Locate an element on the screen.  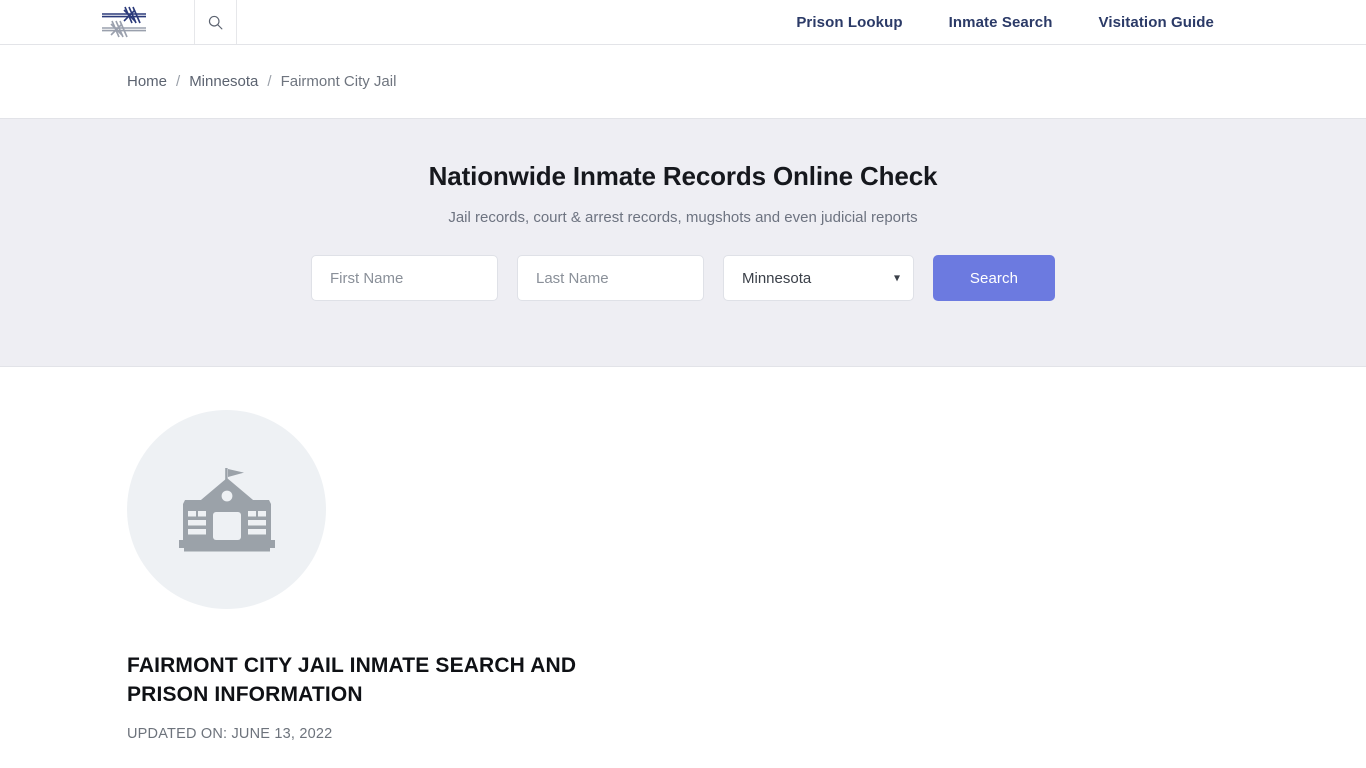
updated-on-text: UPDATED ON: JUNE 13, 2022 is located at coordinates (230, 734).